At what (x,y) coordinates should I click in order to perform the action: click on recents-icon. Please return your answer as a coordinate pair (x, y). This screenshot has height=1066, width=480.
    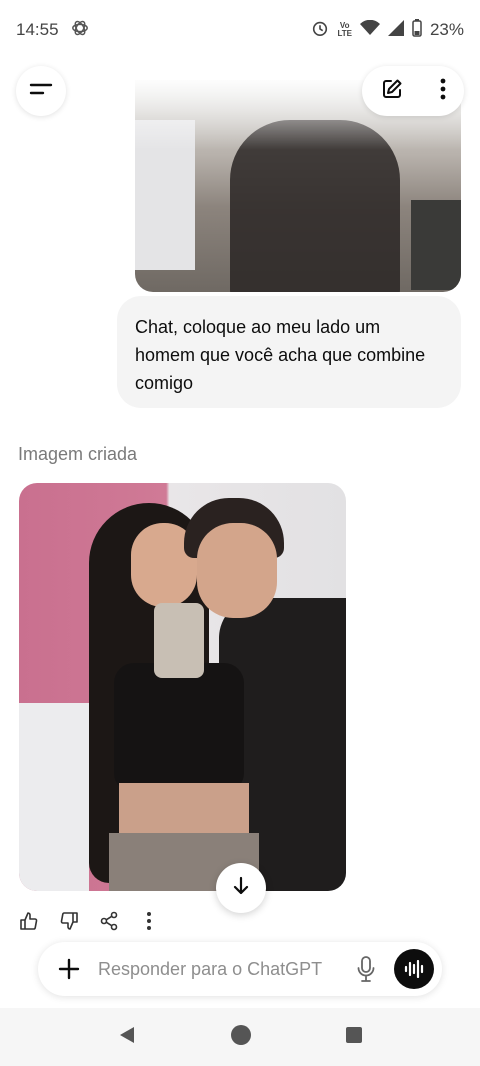
    Looking at the image, I should click on (354, 1037).